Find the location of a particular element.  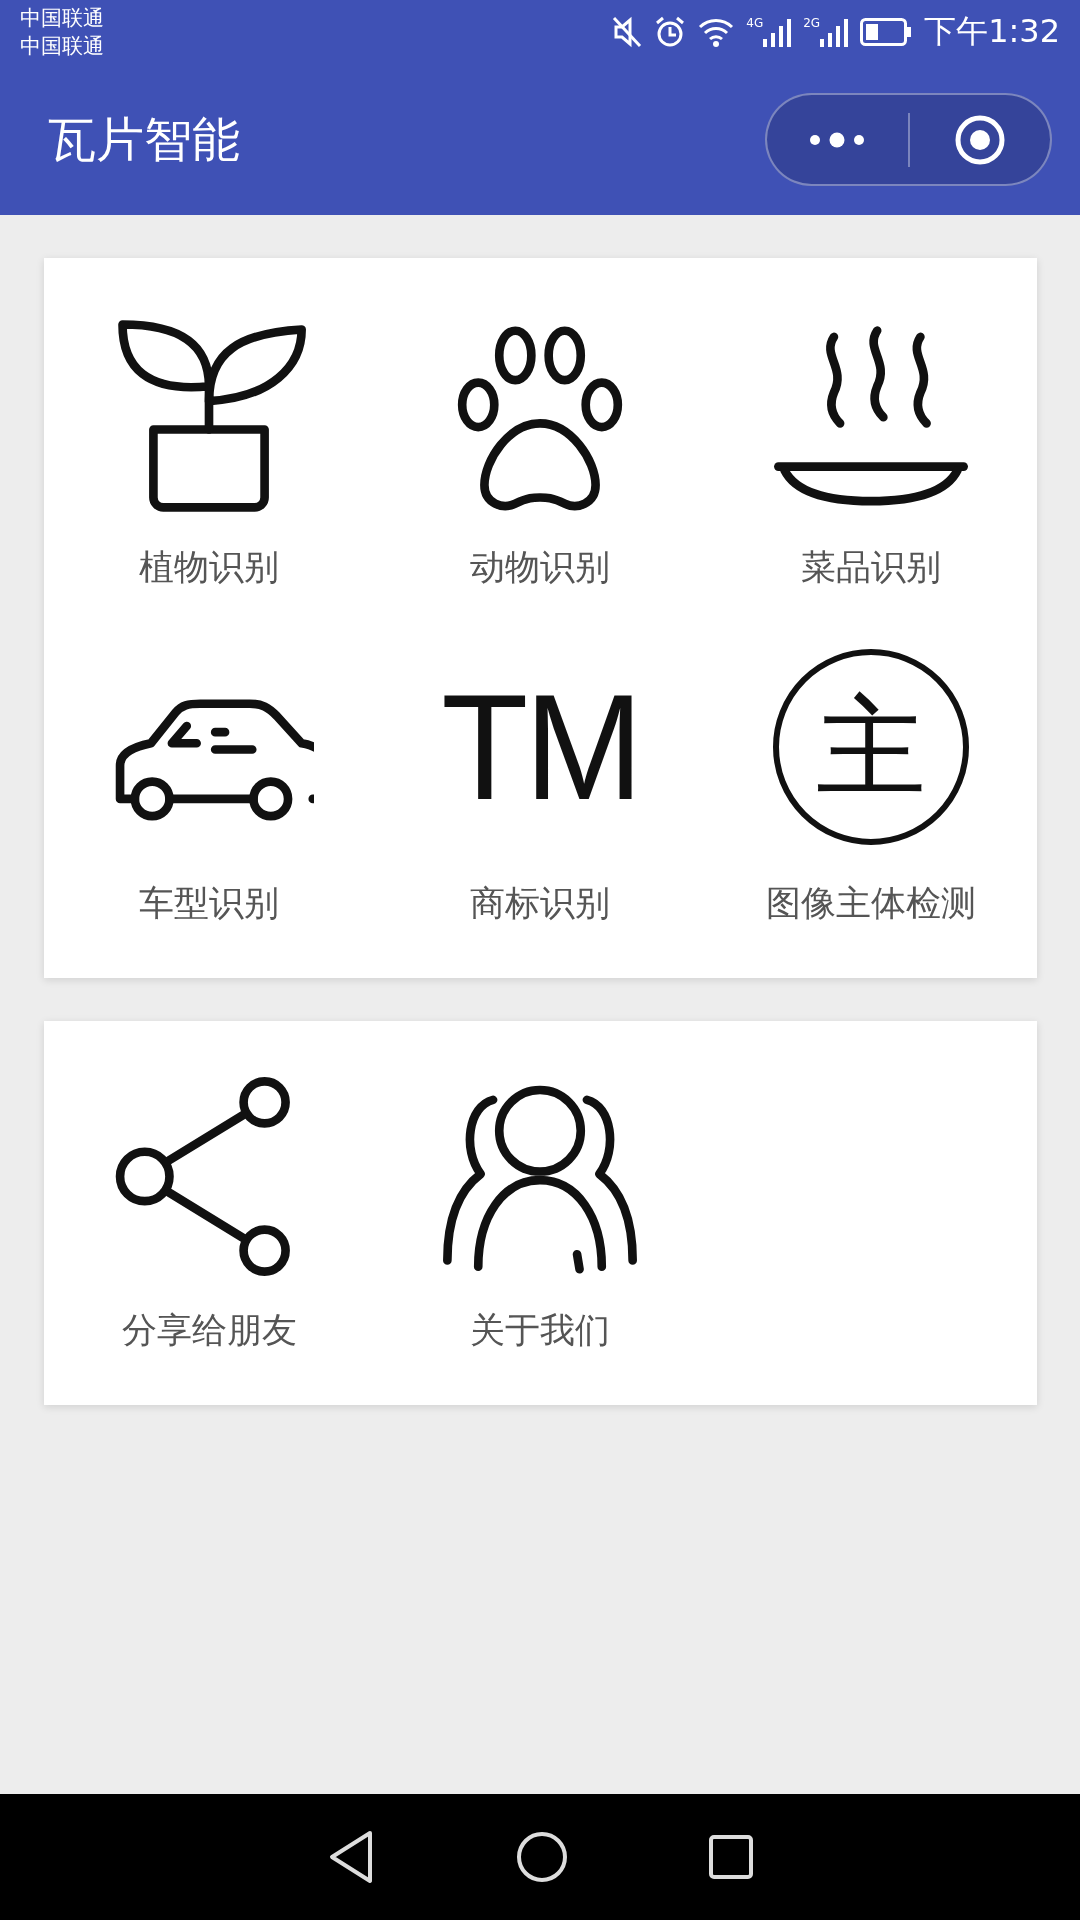

network-label: 2G is located at coordinates (812, 23).